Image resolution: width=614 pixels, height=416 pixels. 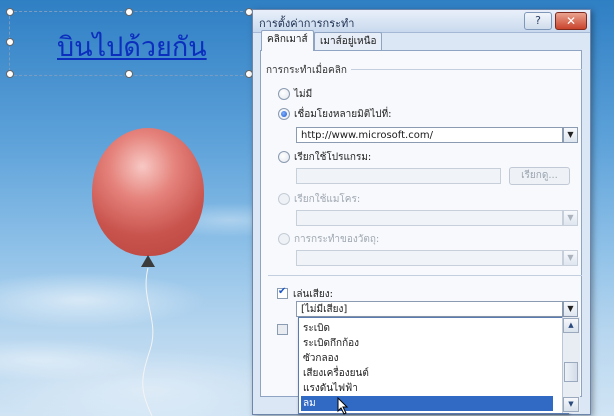 What do you see at coordinates (571, 372) in the screenshot?
I see `scroll-thumb` at bounding box center [571, 372].